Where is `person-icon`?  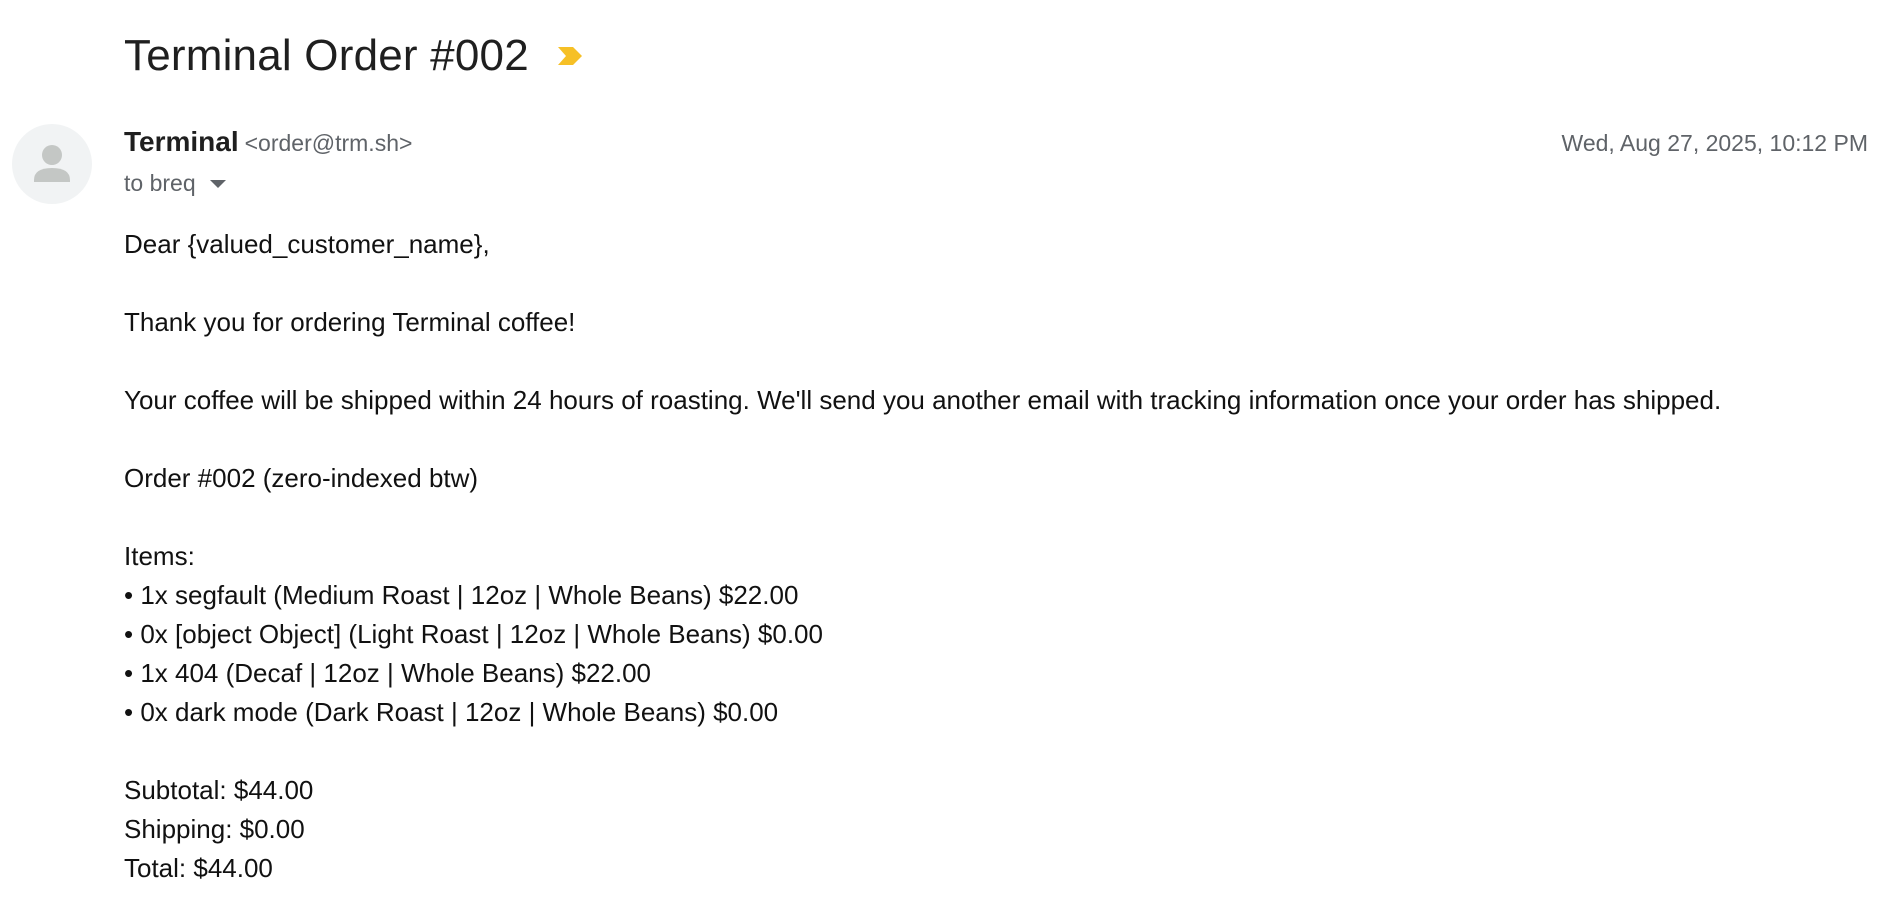 person-icon is located at coordinates (52, 163).